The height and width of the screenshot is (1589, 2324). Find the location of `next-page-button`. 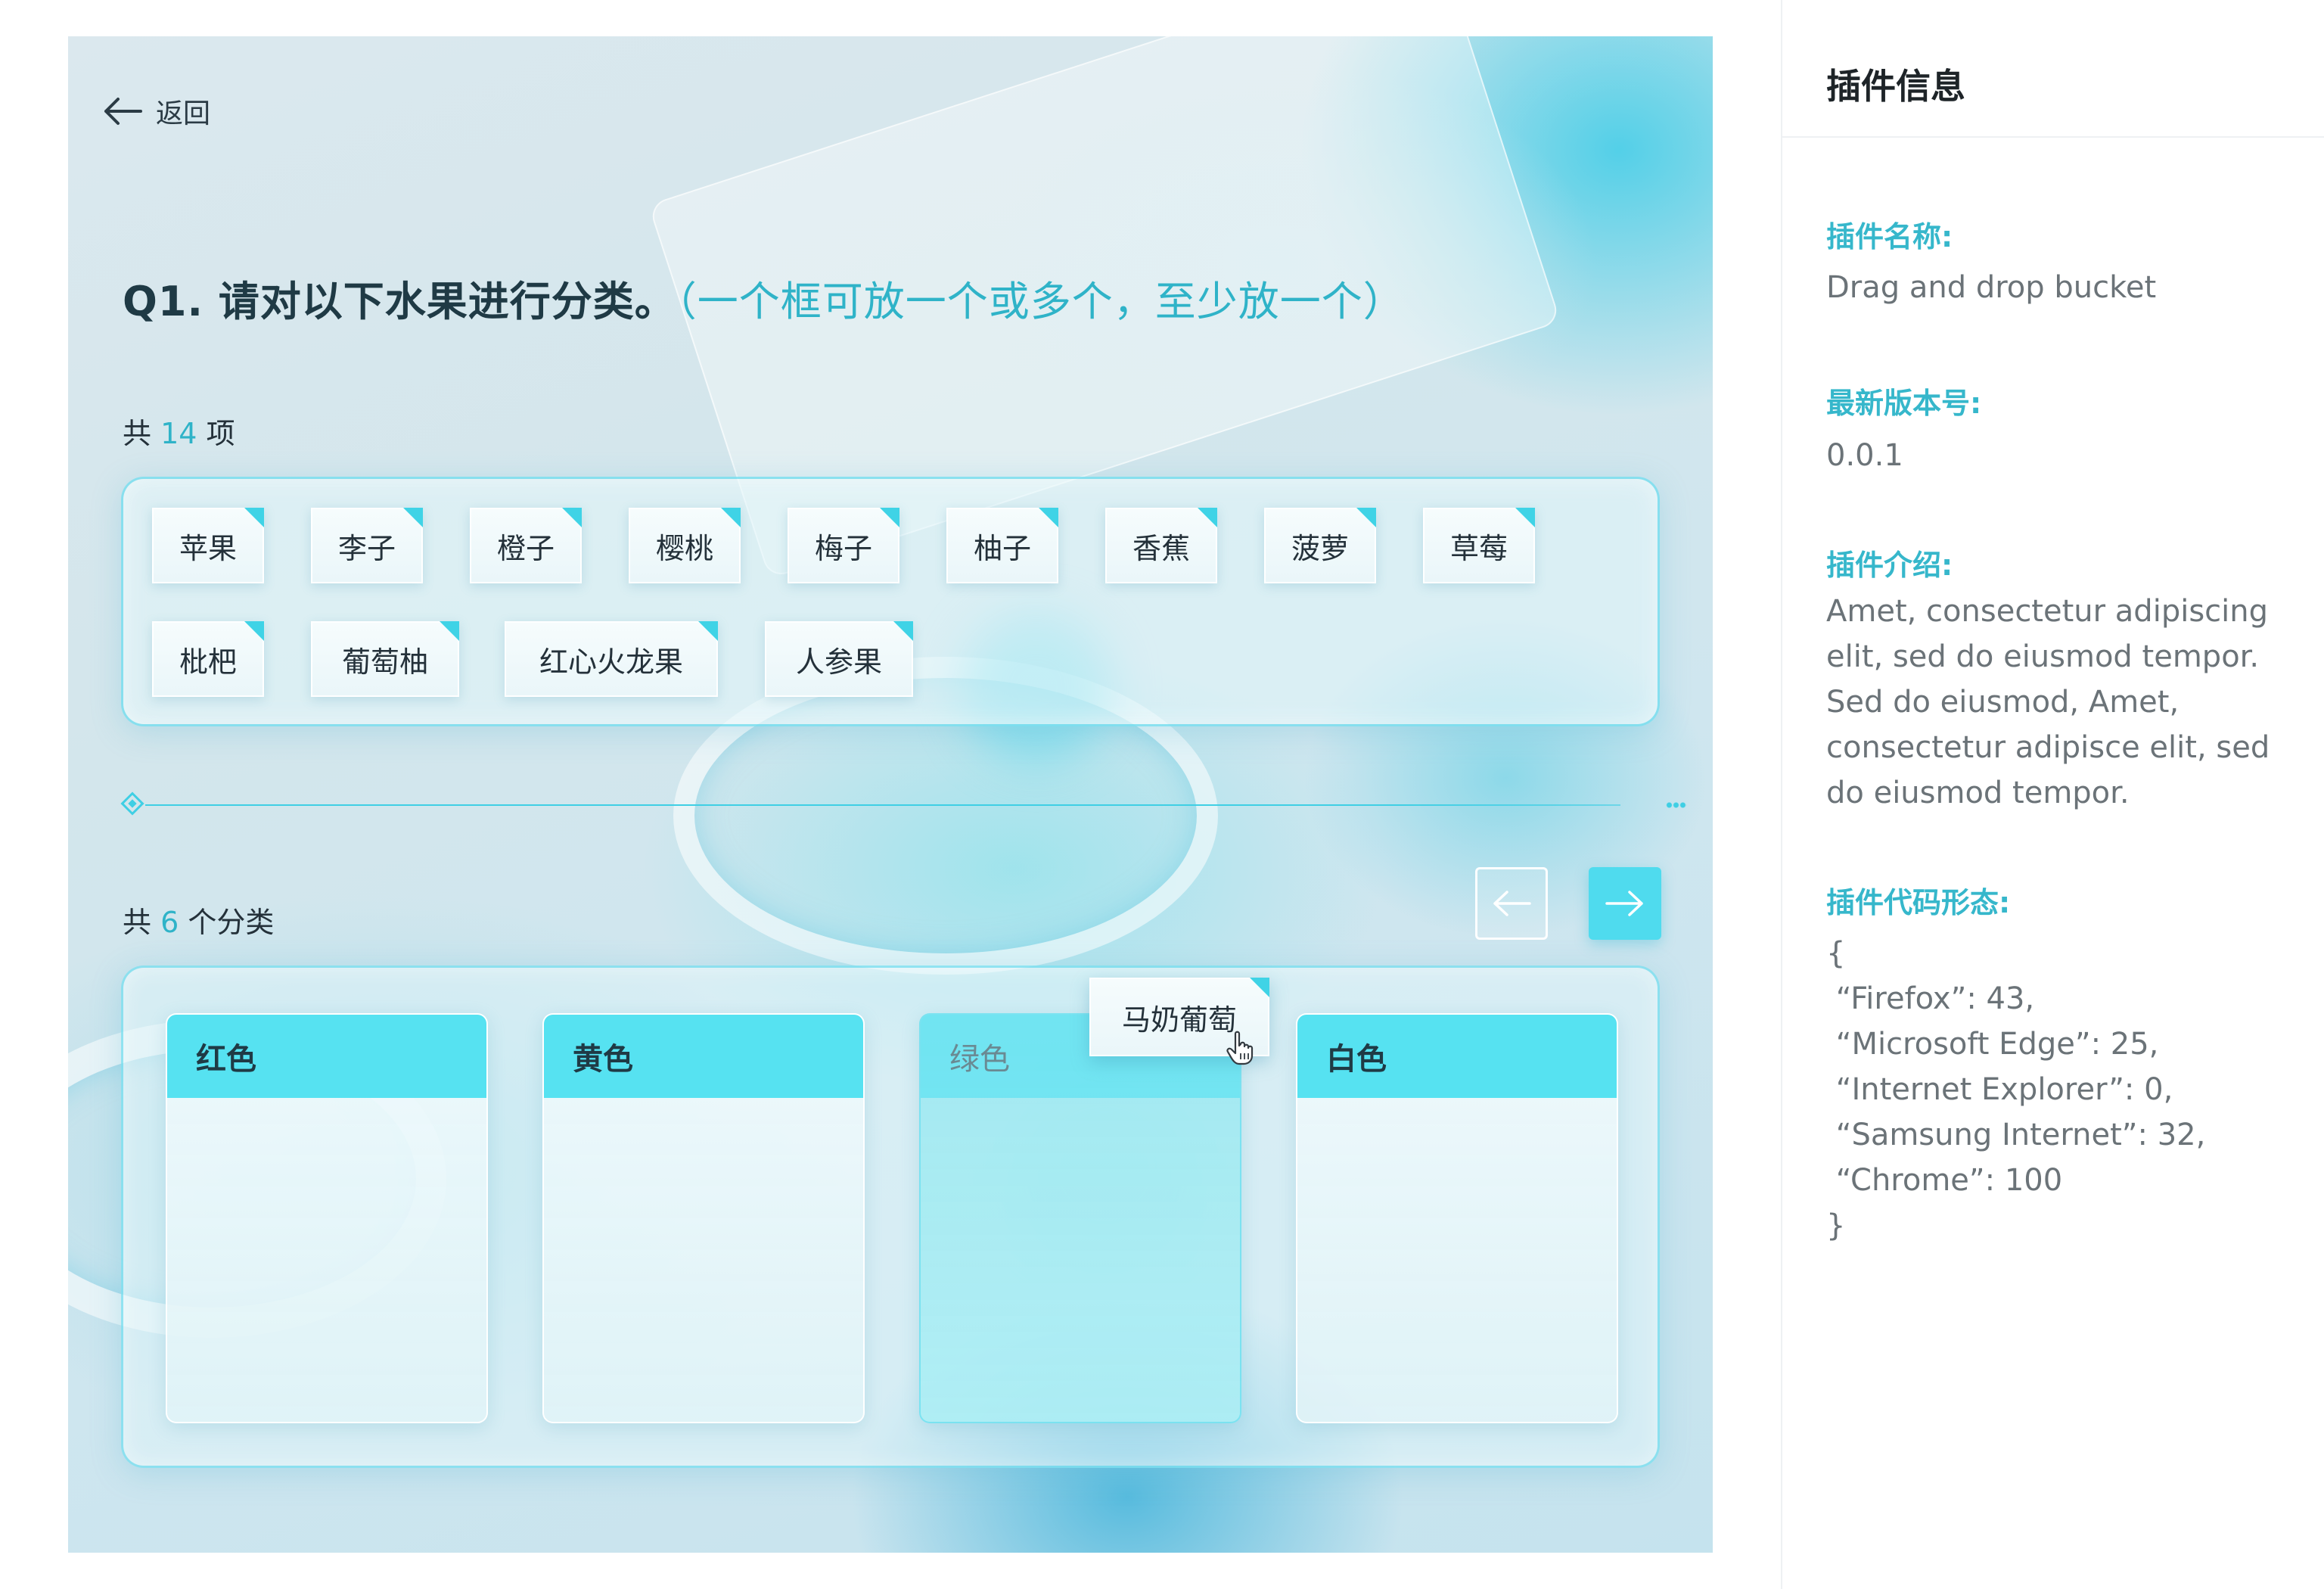

next-page-button is located at coordinates (1625, 903).